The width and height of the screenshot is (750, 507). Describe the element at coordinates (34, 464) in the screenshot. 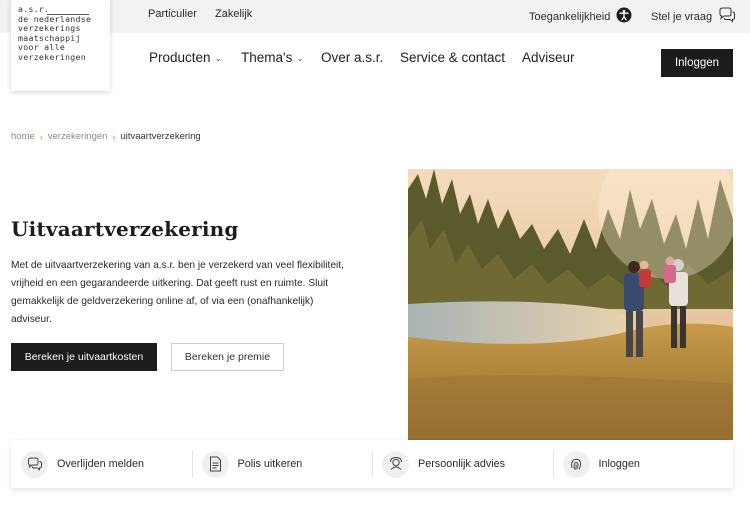

I see `chat-bubbles-icon` at that location.